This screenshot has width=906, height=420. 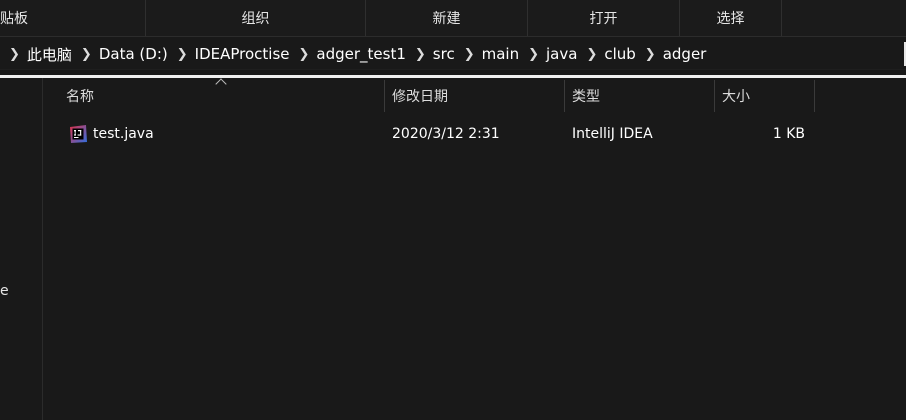 I want to click on column-header-date-modified: 修改日期, so click(x=478, y=95).